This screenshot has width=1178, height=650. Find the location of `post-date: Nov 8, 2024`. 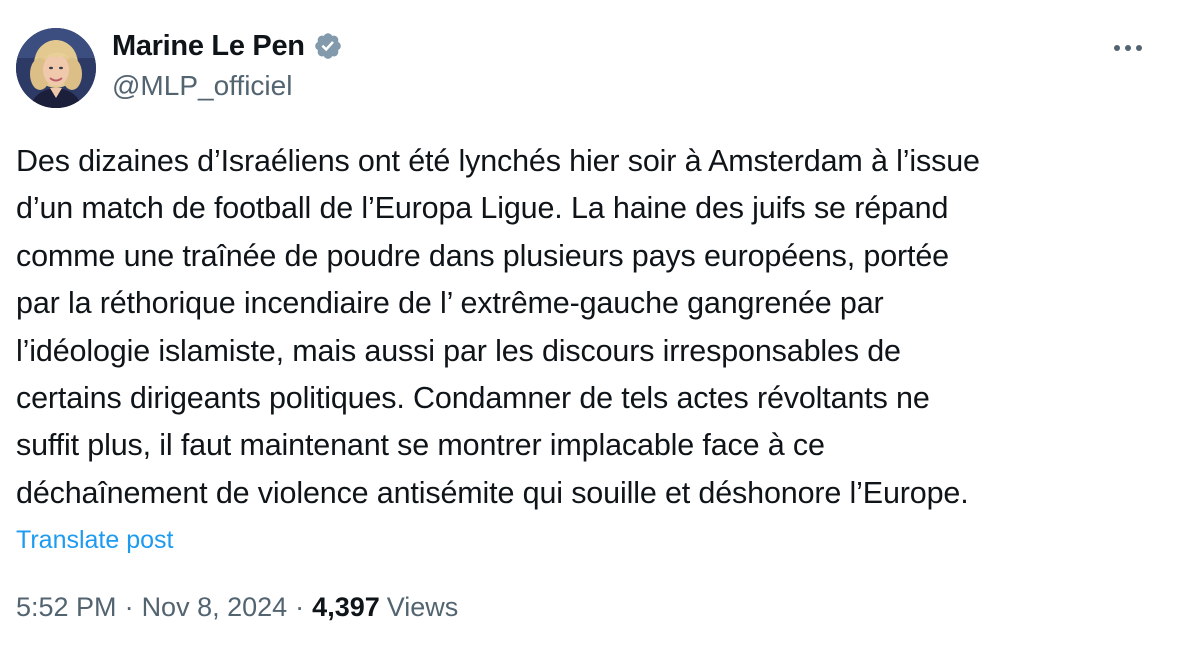

post-date: Nov 8, 2024 is located at coordinates (215, 607).